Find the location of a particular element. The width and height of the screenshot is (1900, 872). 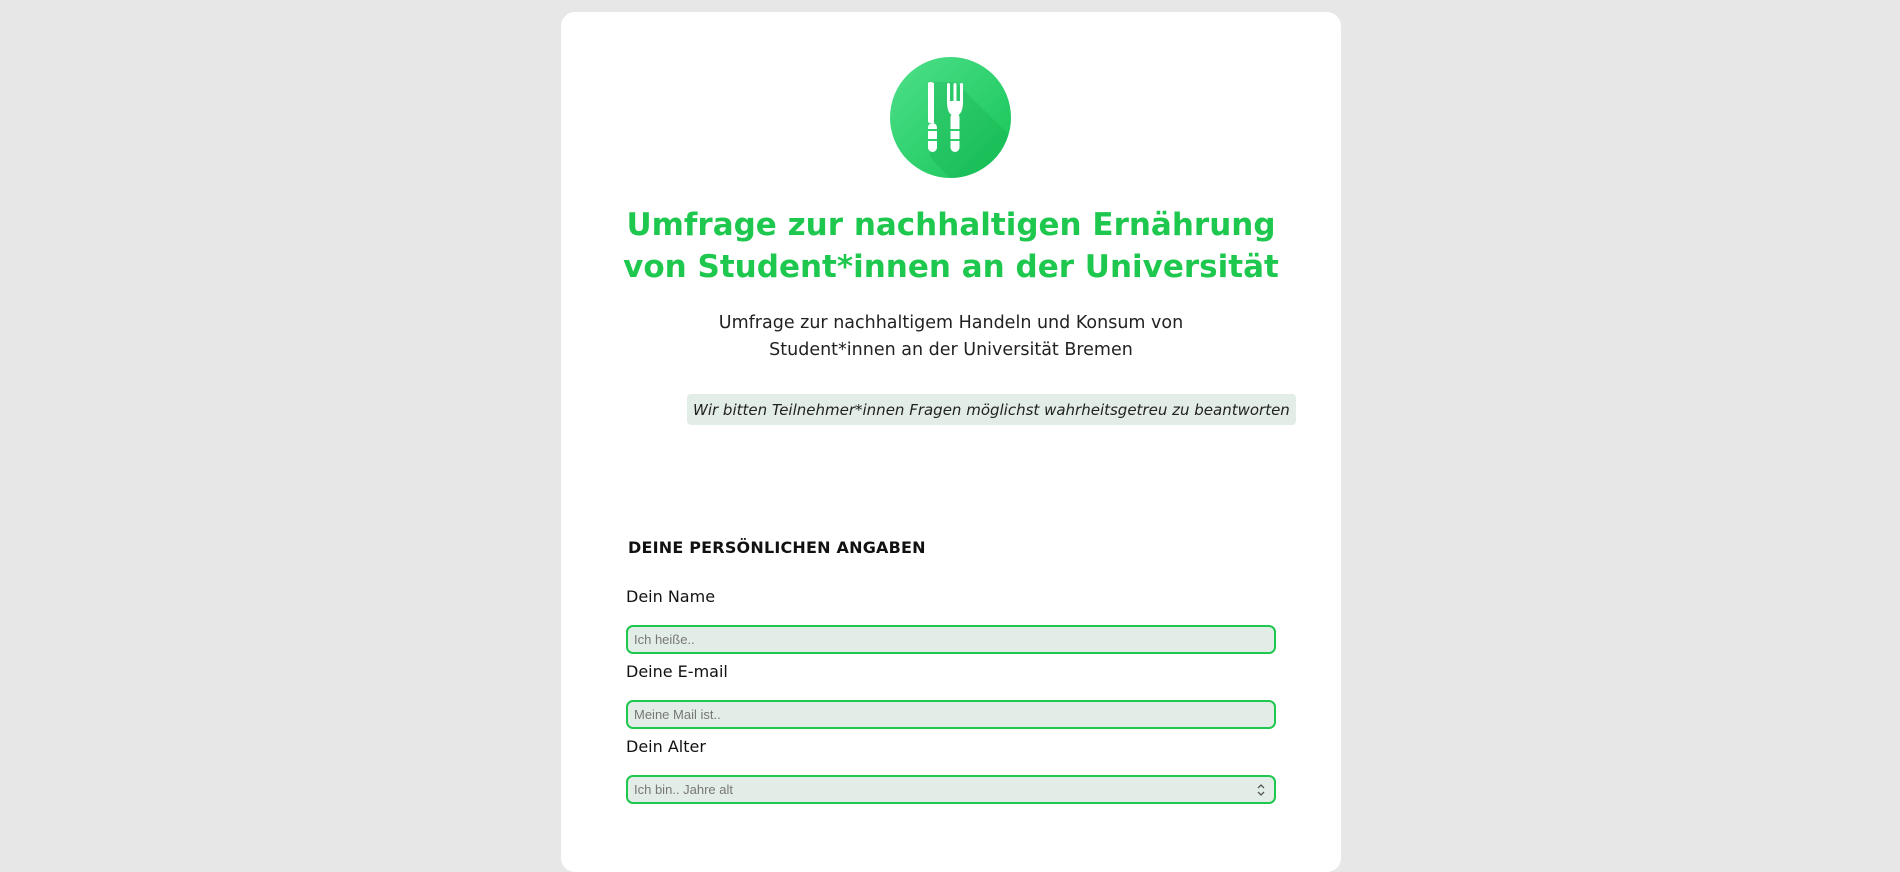

personal-section-heading: DEINE PERSÖNLICHEN ANGABEN is located at coordinates (777, 547).